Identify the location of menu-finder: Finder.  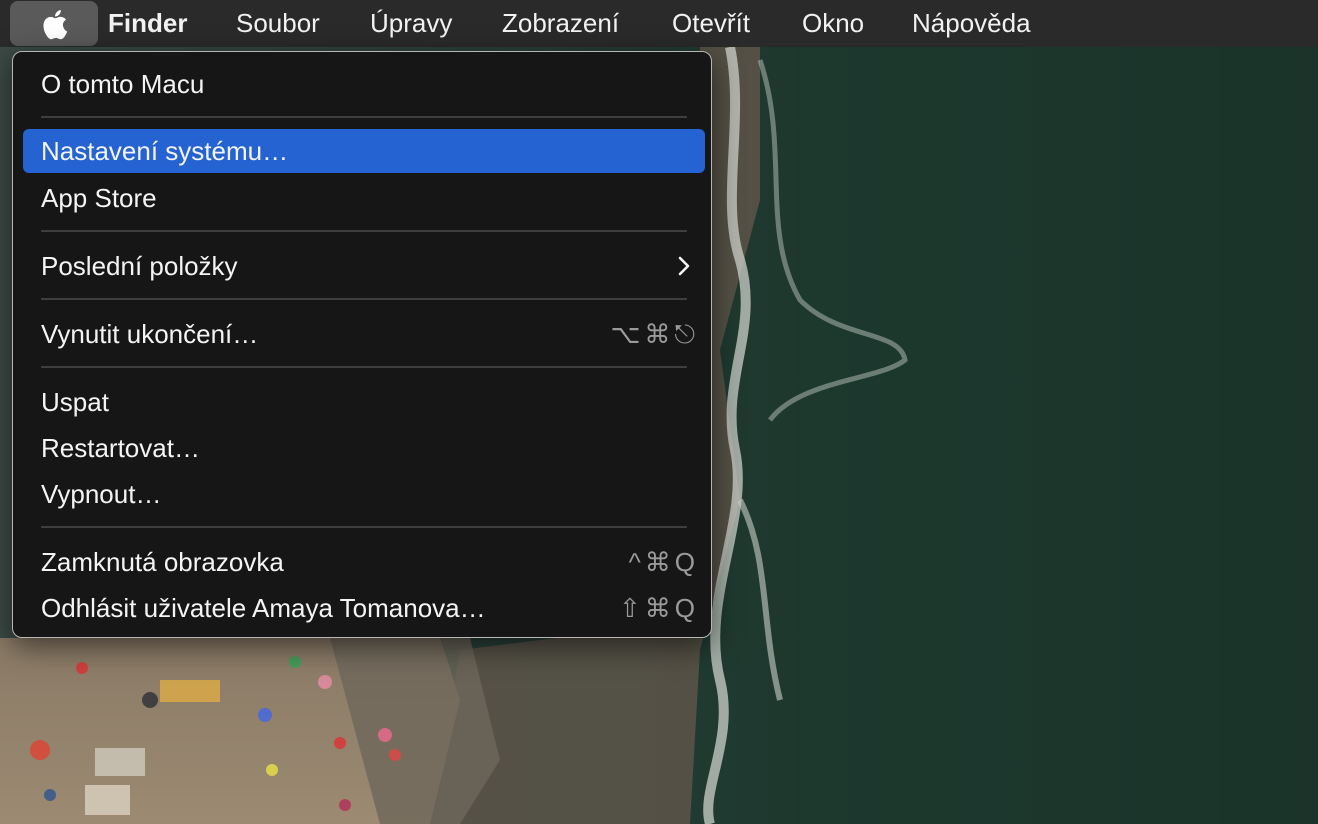
(147, 23).